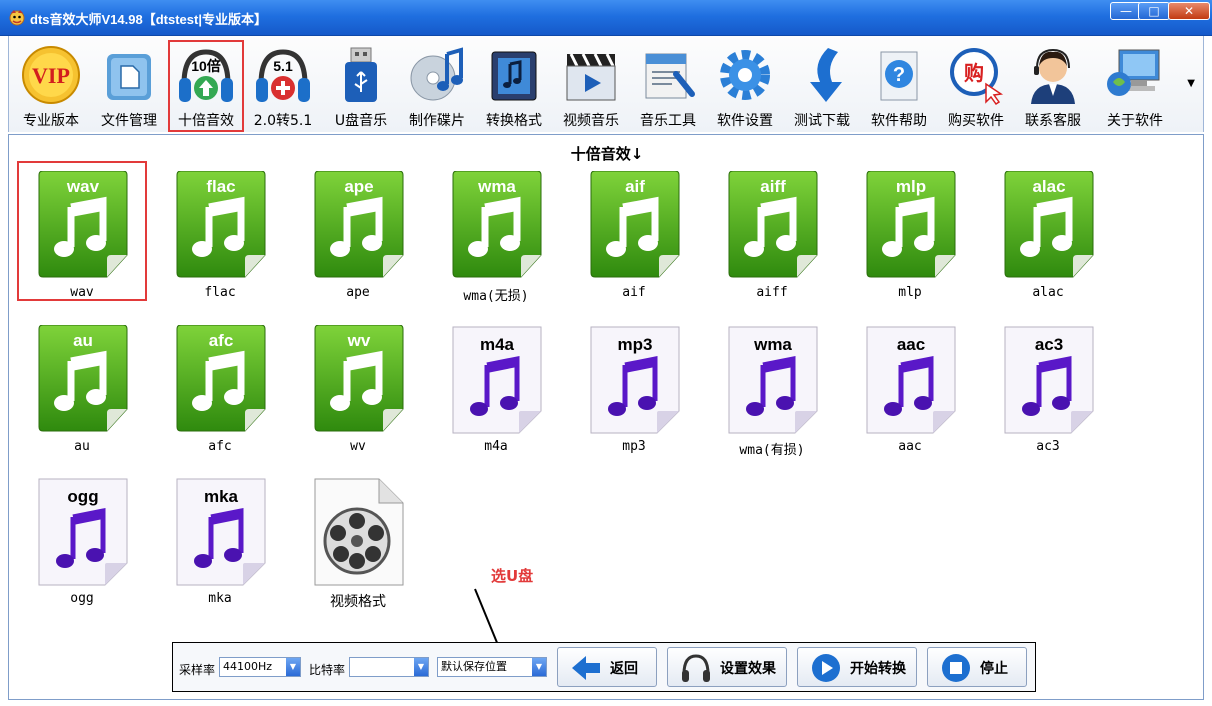 The width and height of the screenshot is (1212, 706). Describe the element at coordinates (591, 121) in the screenshot. I see `toolbar-label: 视频音乐` at that location.